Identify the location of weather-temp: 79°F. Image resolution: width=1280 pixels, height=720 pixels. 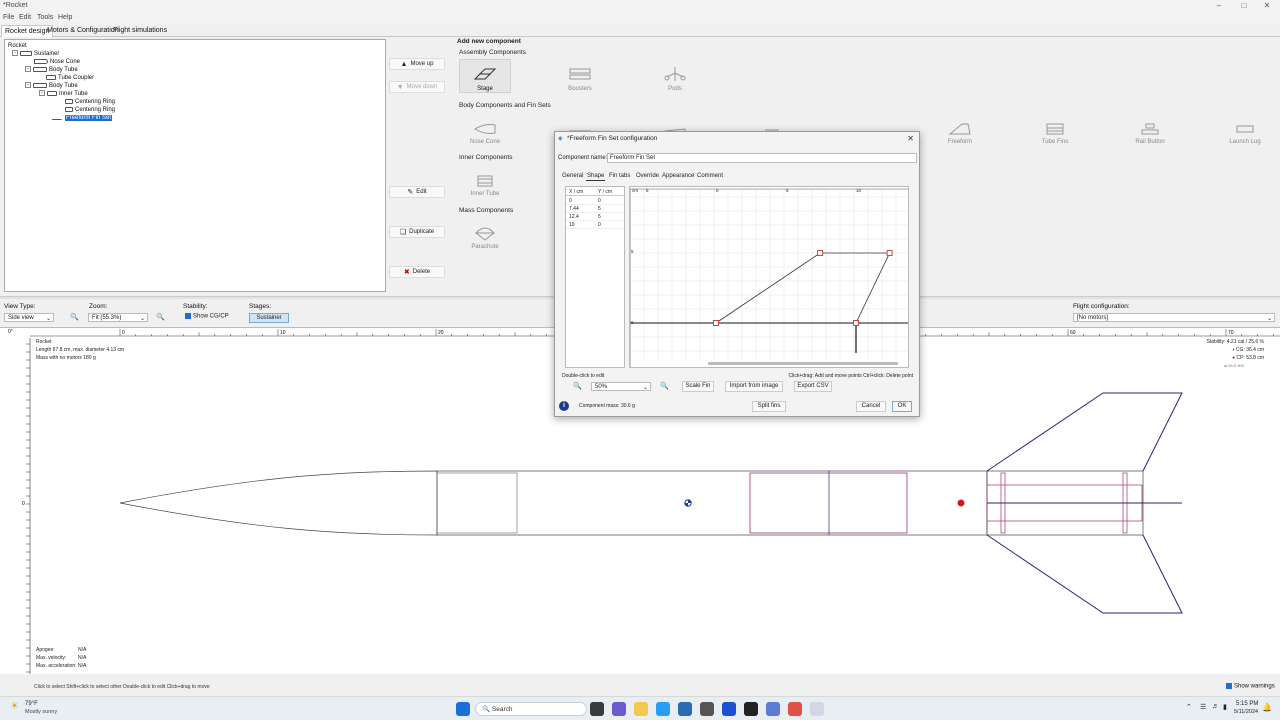
(31, 704).